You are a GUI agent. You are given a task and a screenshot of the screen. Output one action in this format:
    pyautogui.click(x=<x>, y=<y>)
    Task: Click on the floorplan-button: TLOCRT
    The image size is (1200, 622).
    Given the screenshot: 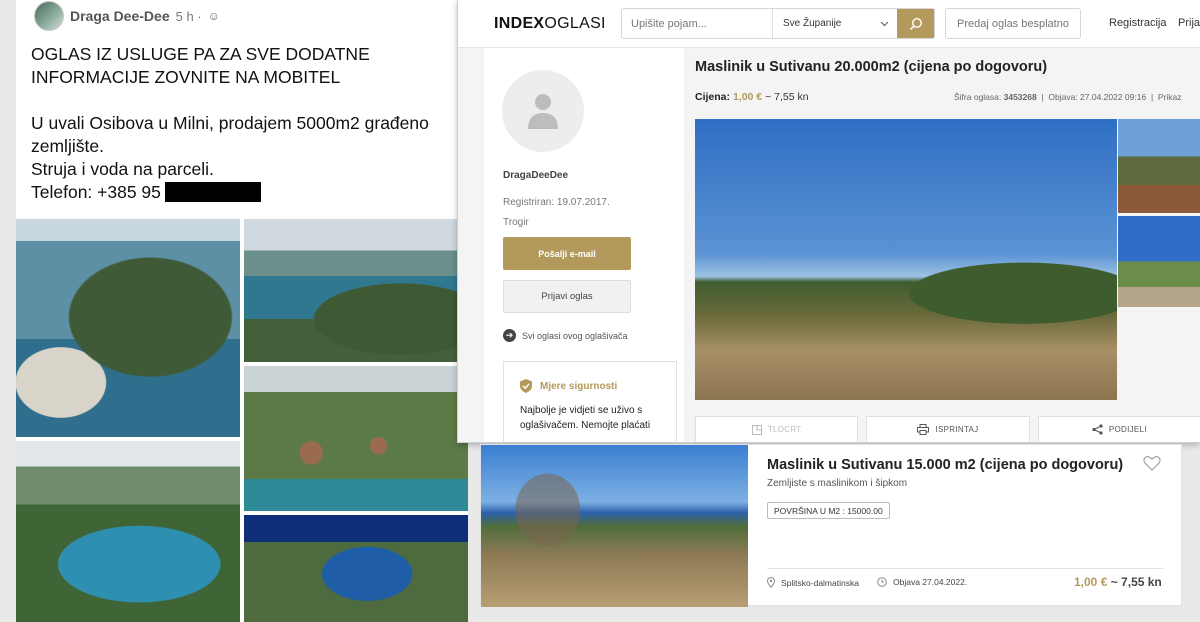 What is the action you would take?
    pyautogui.click(x=777, y=429)
    